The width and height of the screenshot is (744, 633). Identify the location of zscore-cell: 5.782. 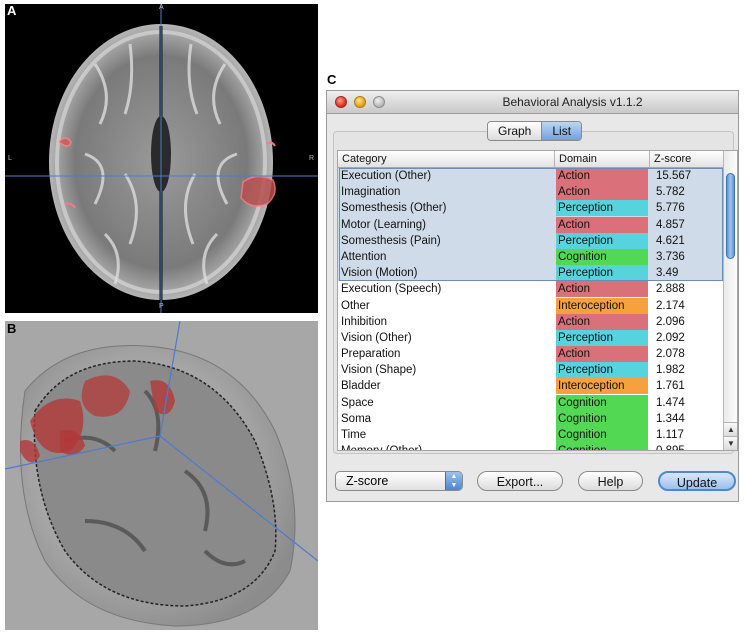
(670, 192).